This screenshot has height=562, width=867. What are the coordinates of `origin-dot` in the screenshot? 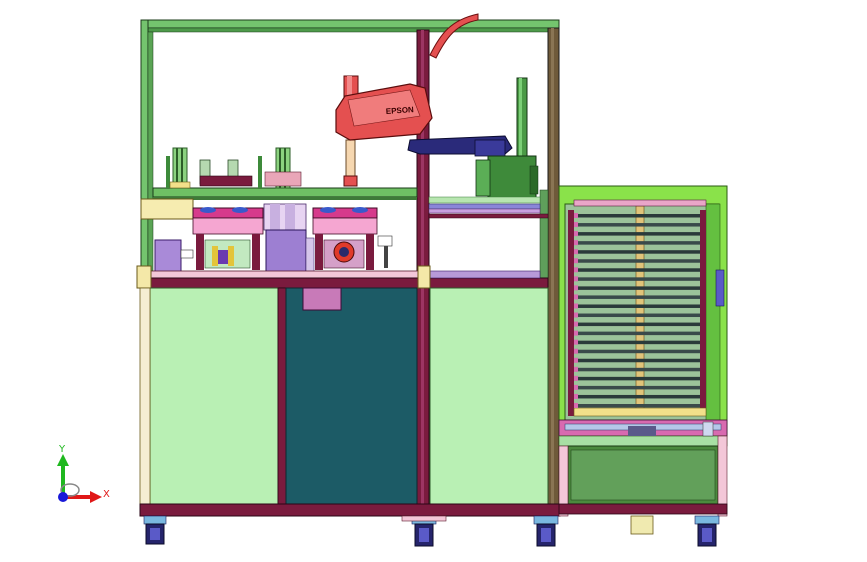 It's located at (63, 497).